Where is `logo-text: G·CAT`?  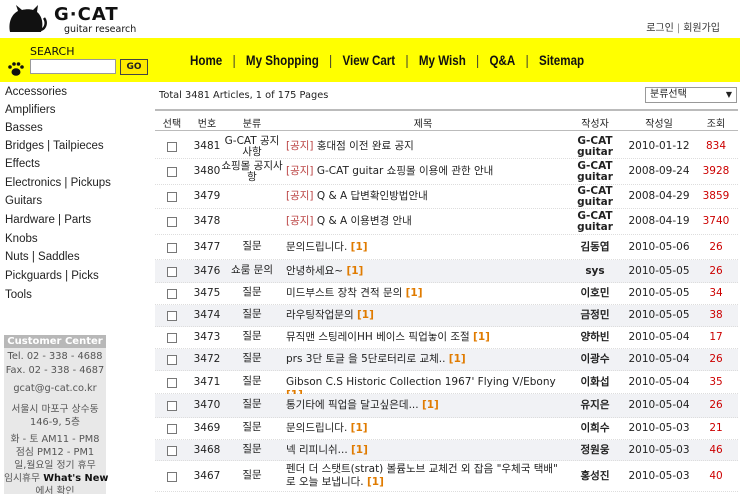 logo-text: G·CAT is located at coordinates (86, 14).